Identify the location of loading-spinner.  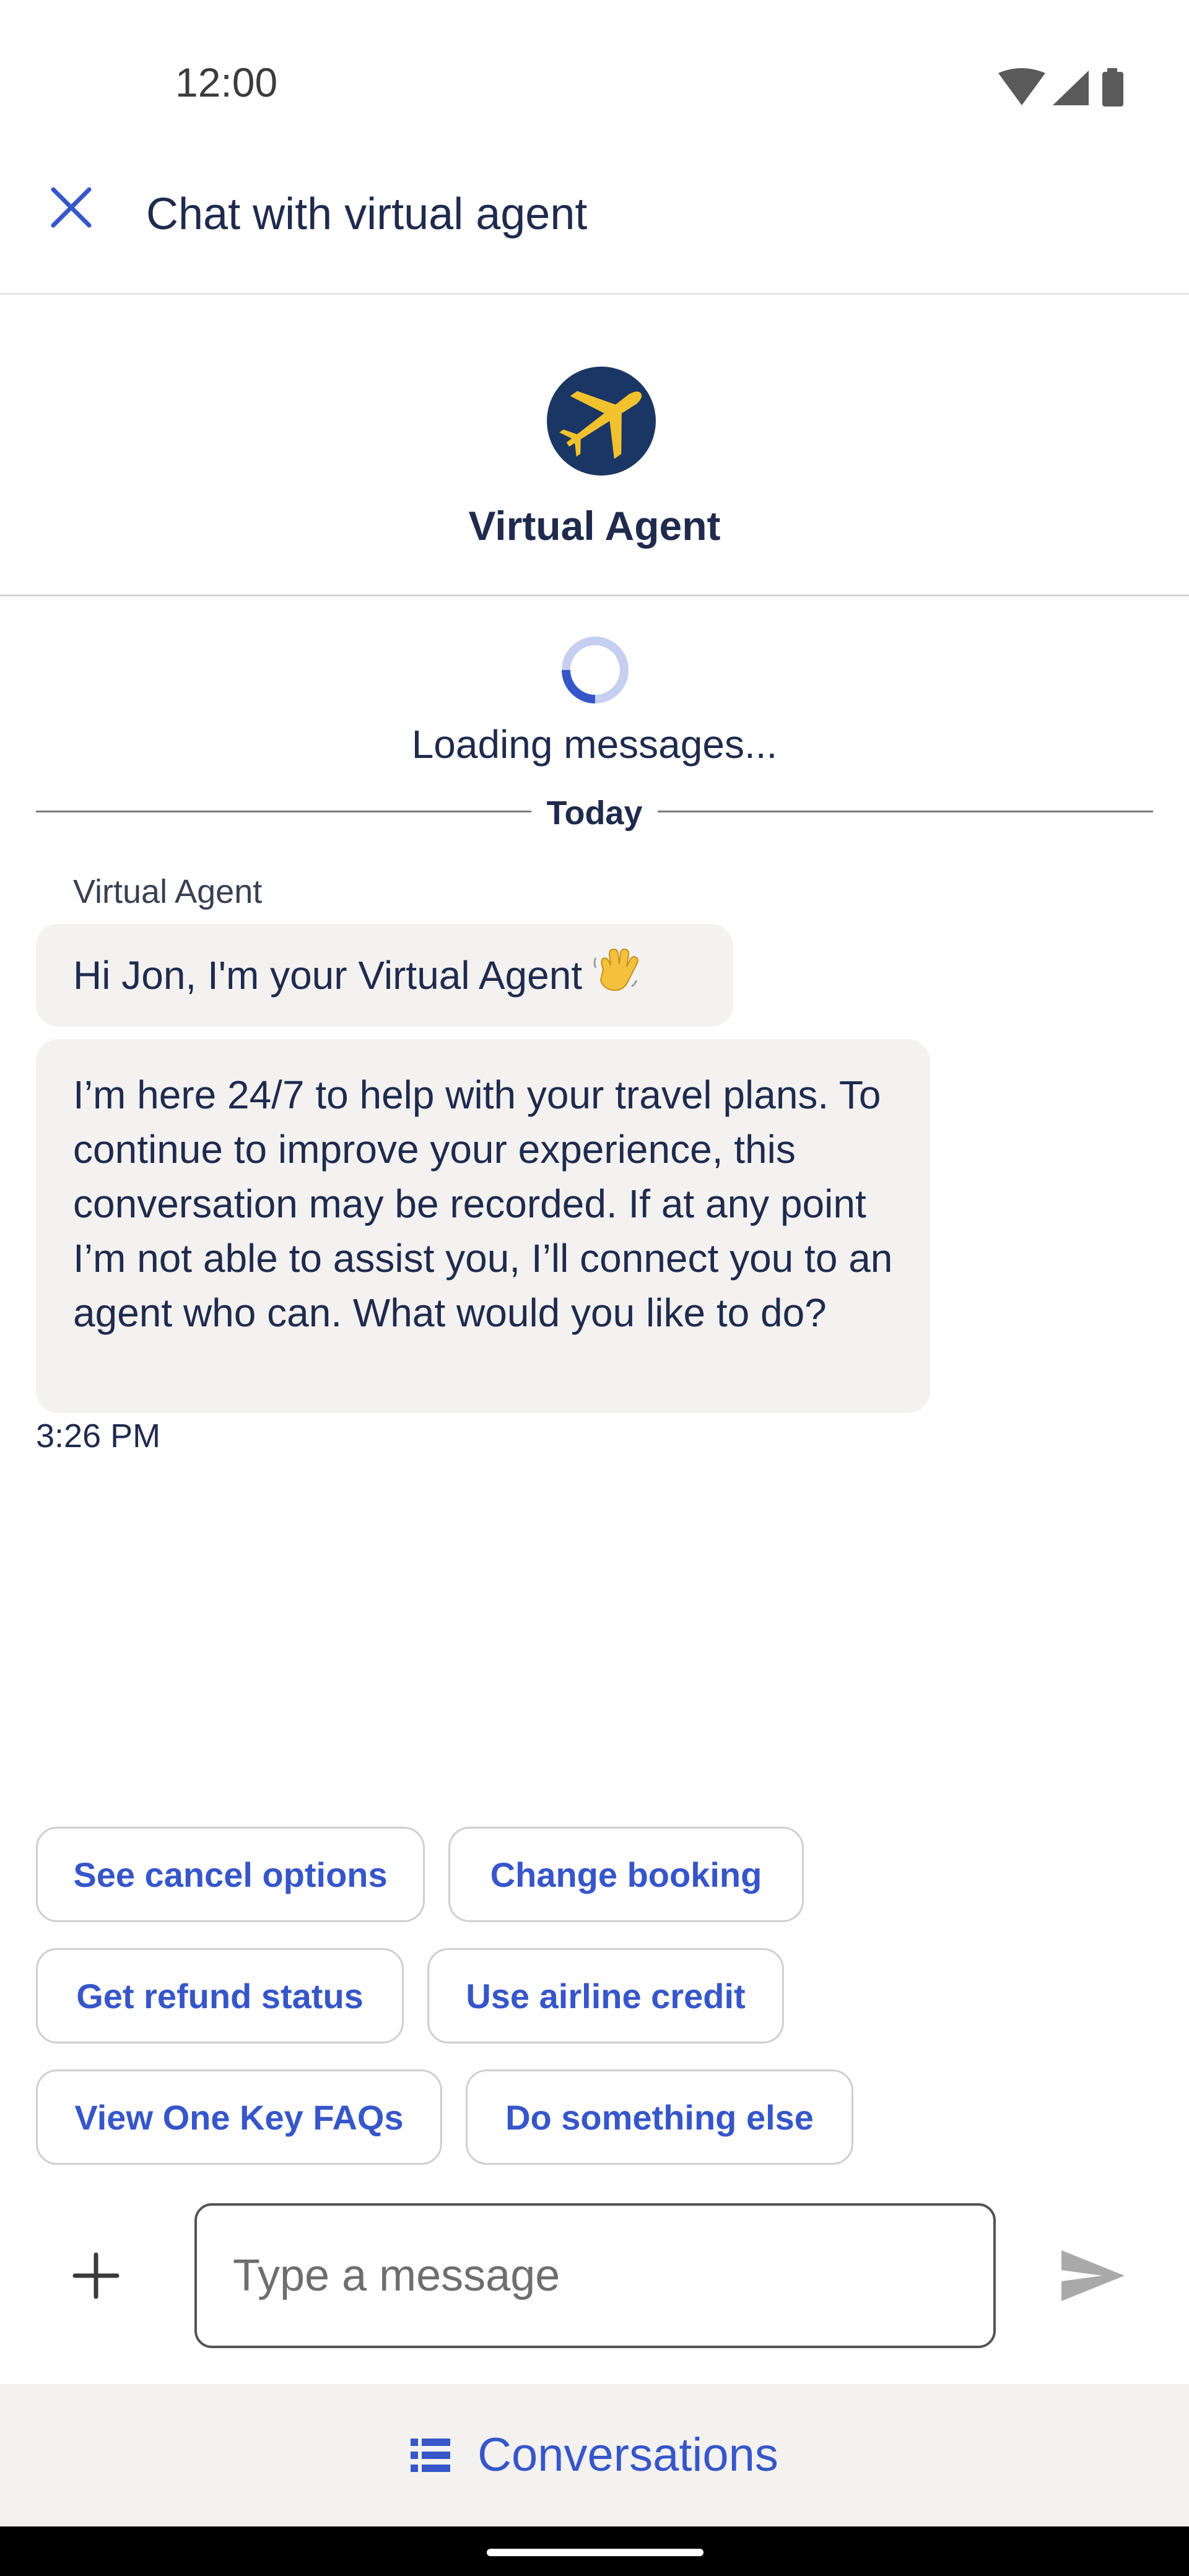
(595, 670).